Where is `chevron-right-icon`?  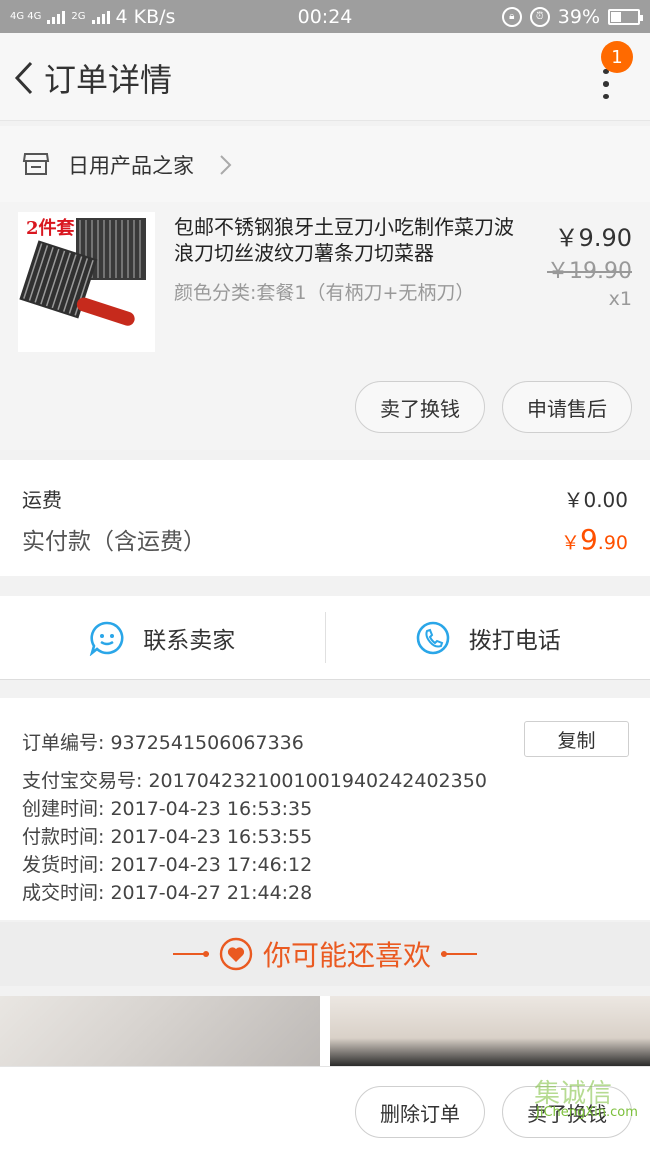 chevron-right-icon is located at coordinates (226, 165).